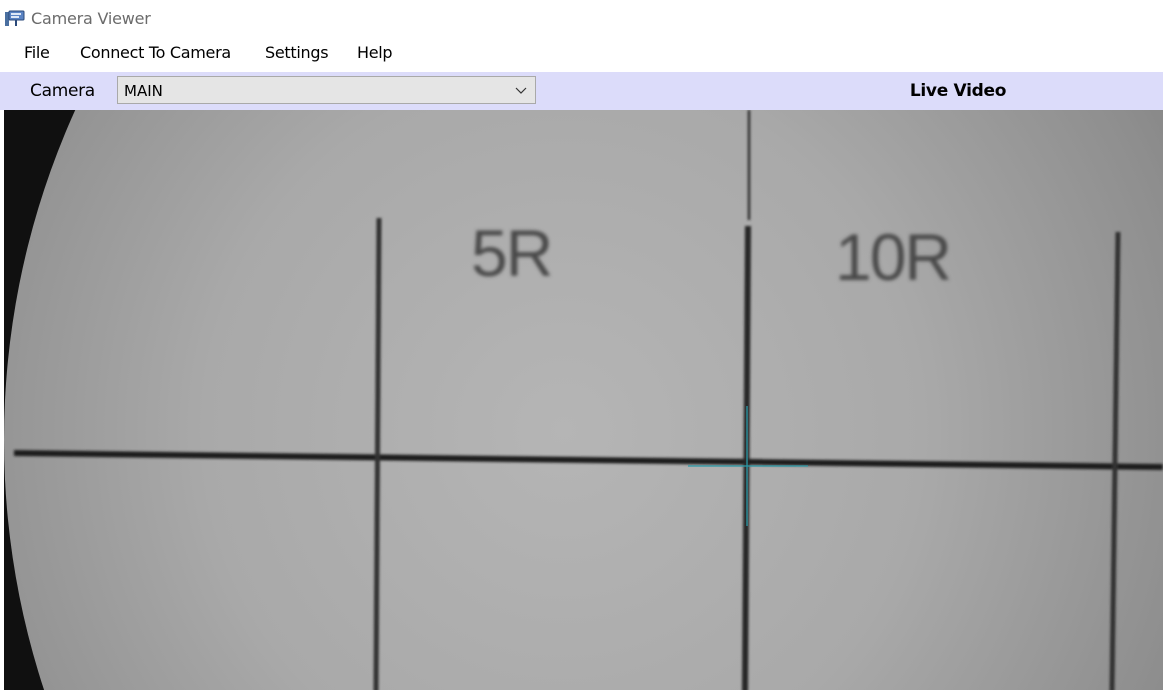 This screenshot has height=696, width=1163. I want to click on camera-select: MAIN, so click(326, 90).